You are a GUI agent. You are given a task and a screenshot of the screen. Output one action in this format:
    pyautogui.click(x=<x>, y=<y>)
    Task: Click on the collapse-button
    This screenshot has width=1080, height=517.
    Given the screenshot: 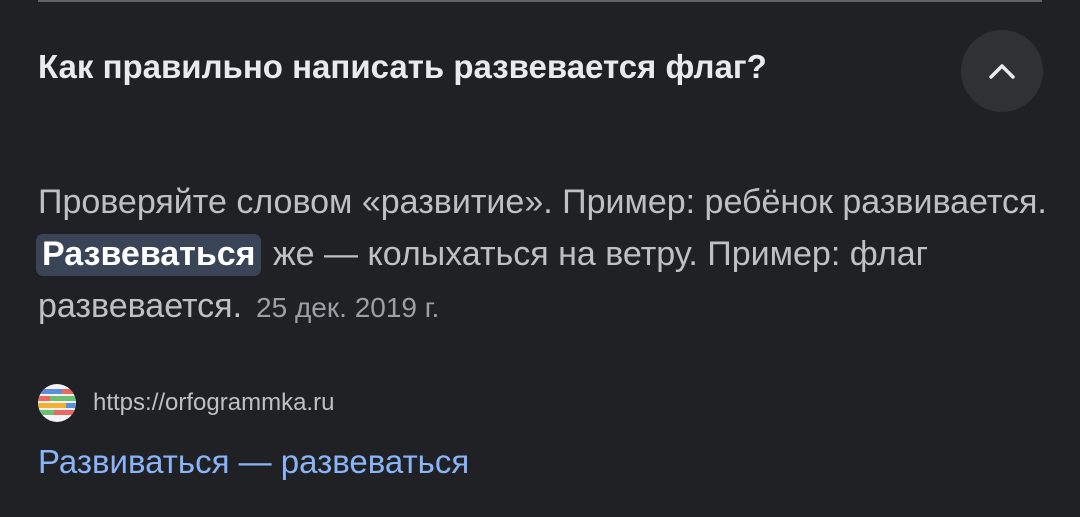 What is the action you would take?
    pyautogui.click(x=1002, y=71)
    